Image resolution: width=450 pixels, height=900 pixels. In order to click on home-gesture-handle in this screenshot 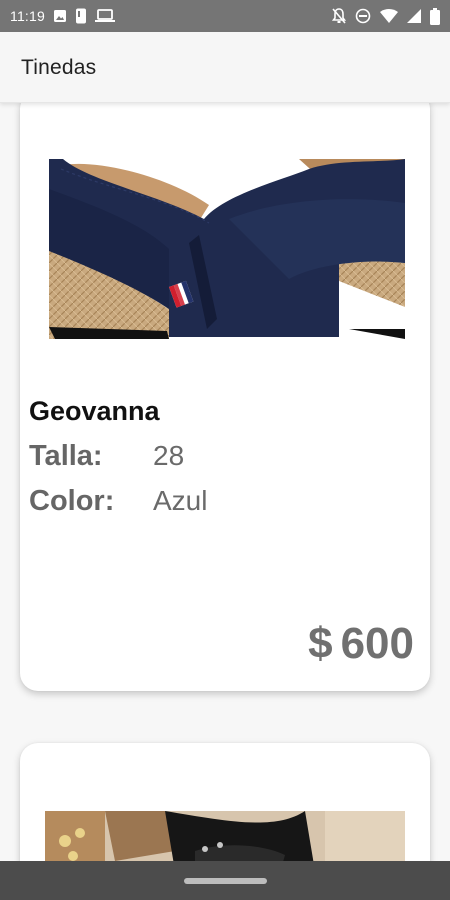, I will do `click(225, 881)`.